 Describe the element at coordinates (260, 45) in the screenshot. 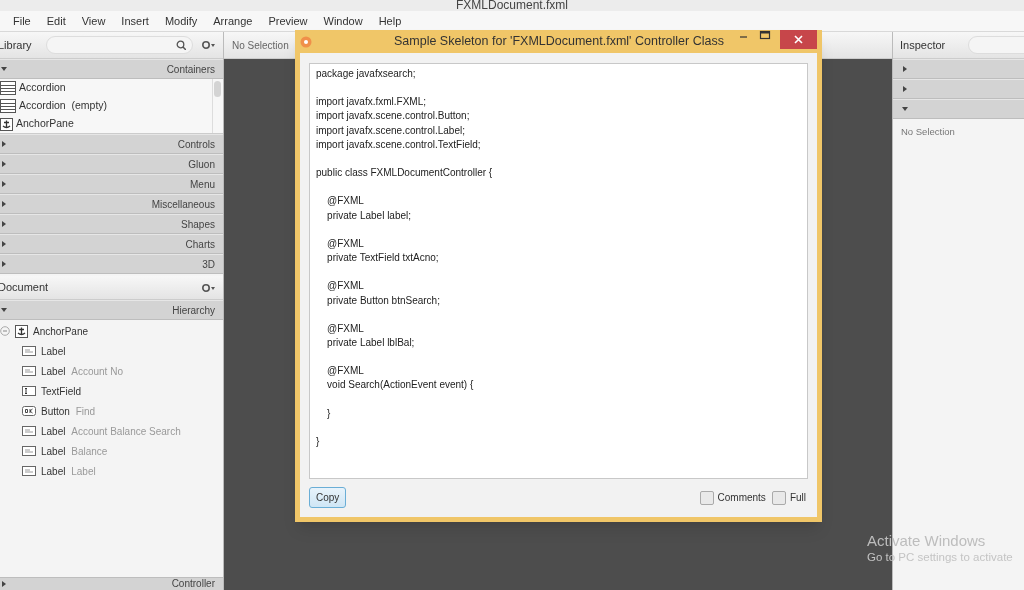

I see `selection-label: No Selection` at that location.